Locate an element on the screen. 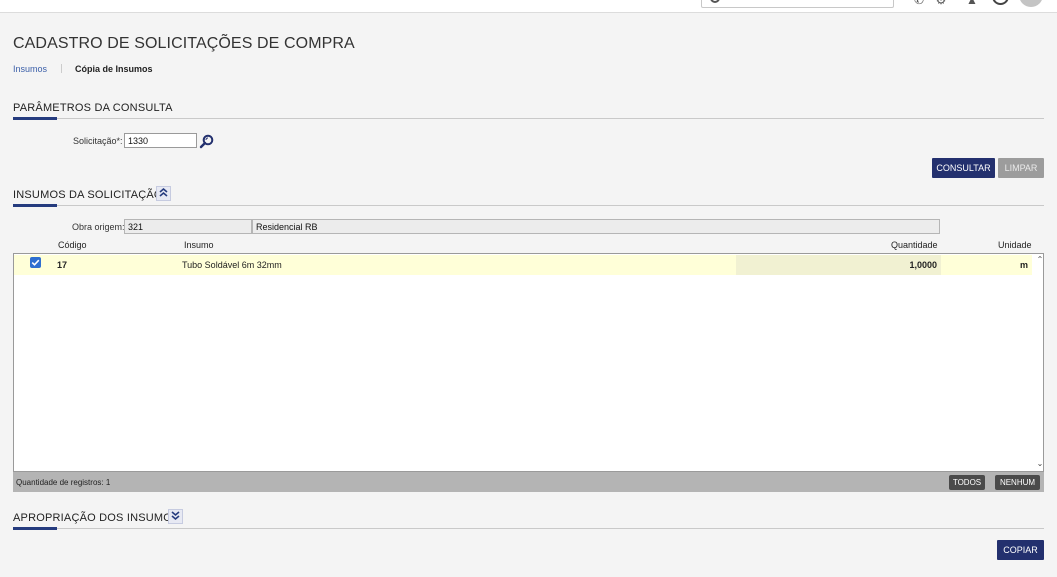  breadcrumb: Insumos Cópia de Insumos is located at coordinates (83, 69).